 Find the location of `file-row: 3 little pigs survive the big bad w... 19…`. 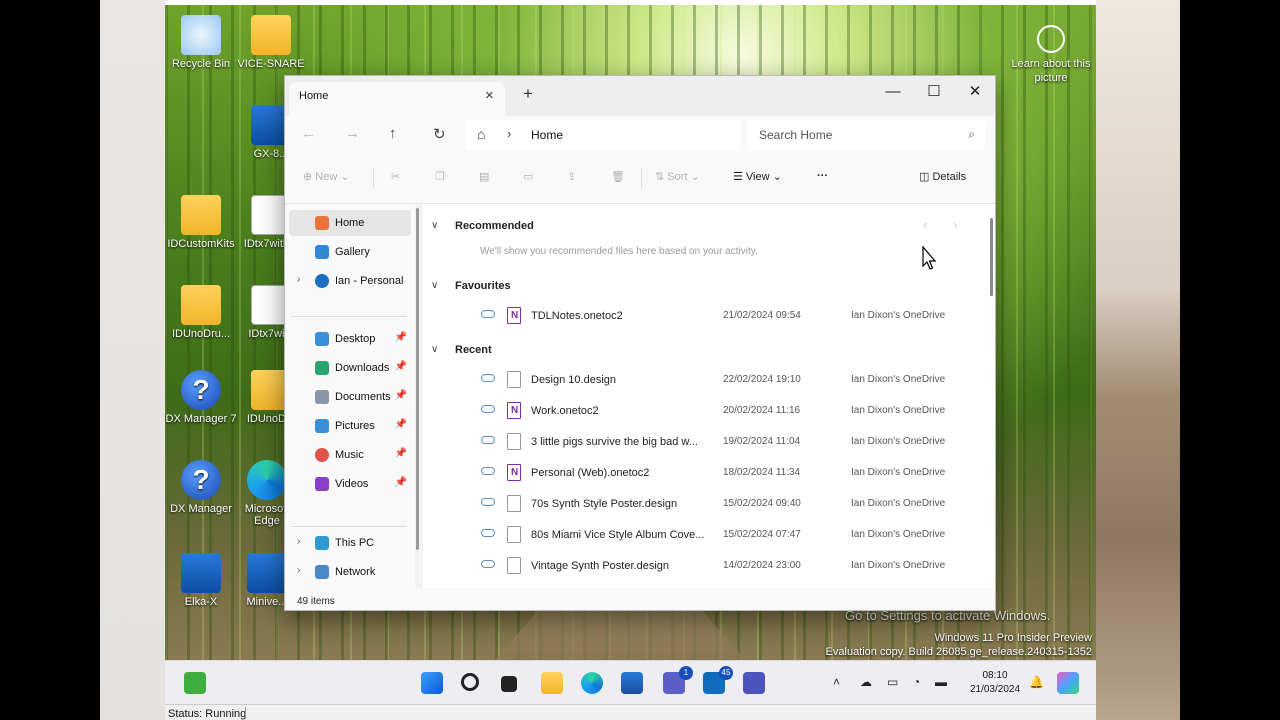

file-row: 3 little pigs survive the big bad w... 19… is located at coordinates (733, 443).